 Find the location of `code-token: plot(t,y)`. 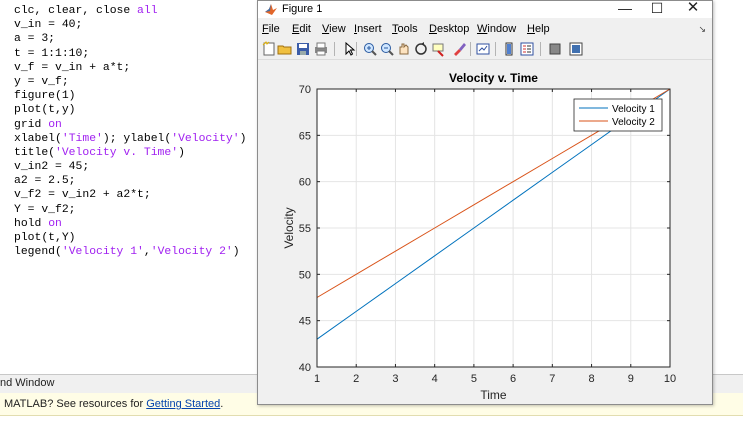

code-token: plot(t,y) is located at coordinates (45, 110).